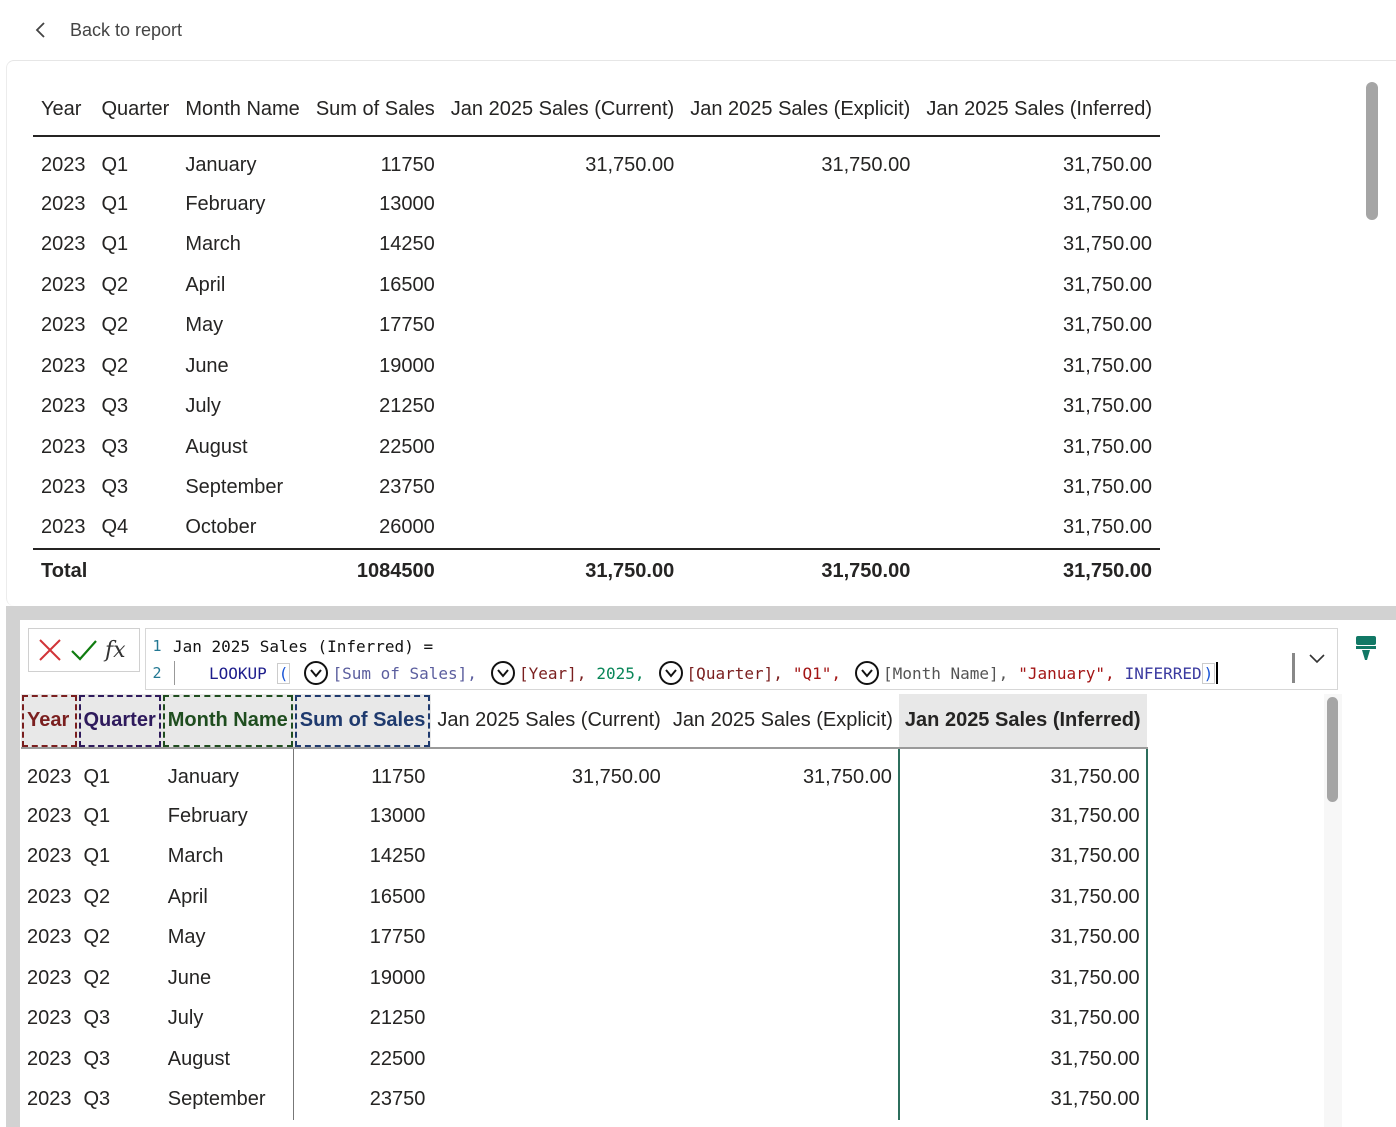 The height and width of the screenshot is (1127, 1396). I want to click on back-to-report-link: Back to report, so click(106, 30).